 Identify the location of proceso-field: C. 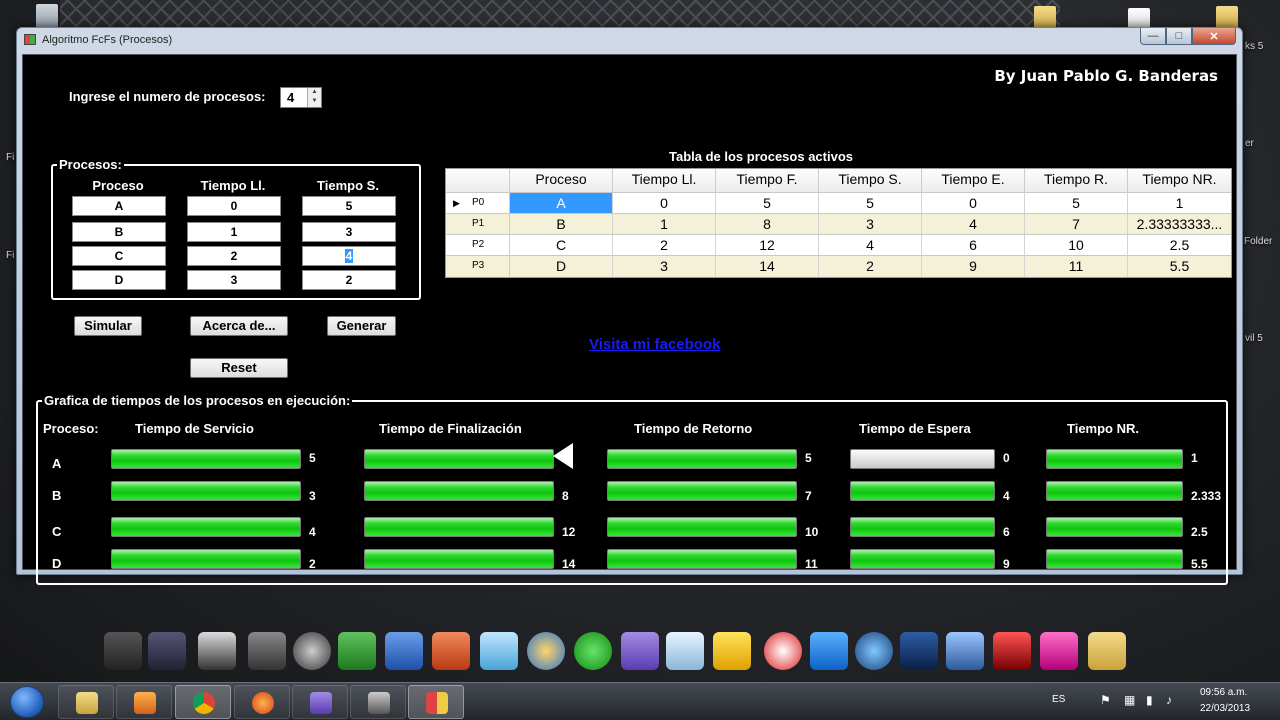
(119, 256).